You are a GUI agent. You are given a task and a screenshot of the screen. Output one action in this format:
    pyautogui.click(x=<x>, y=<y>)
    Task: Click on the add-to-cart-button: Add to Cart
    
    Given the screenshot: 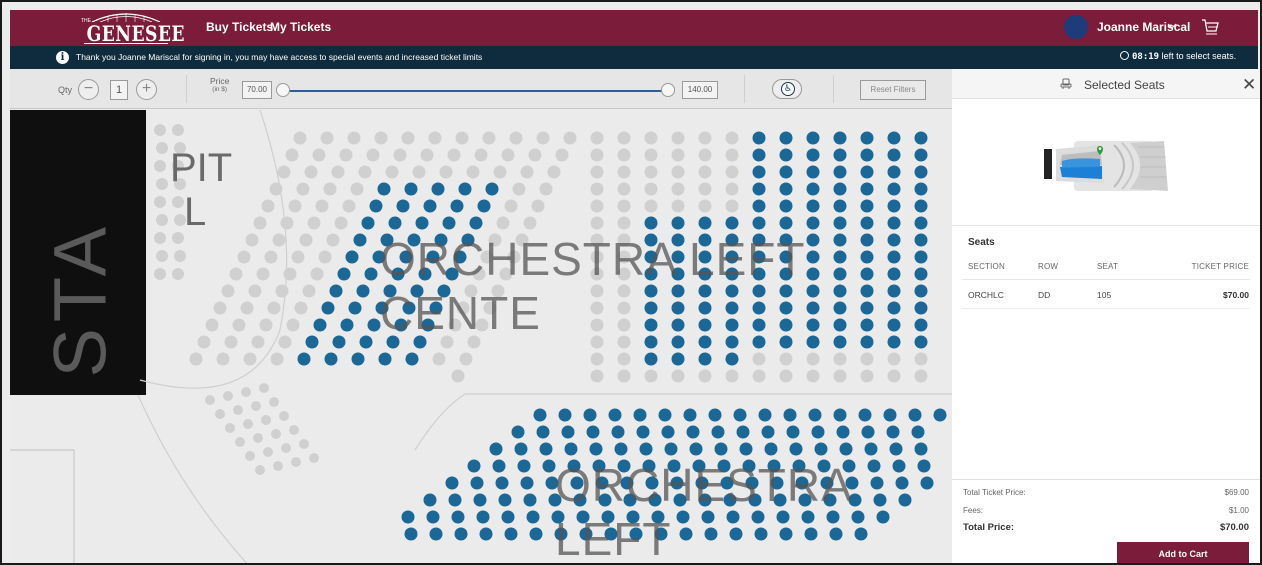 What is the action you would take?
    pyautogui.click(x=1183, y=552)
    